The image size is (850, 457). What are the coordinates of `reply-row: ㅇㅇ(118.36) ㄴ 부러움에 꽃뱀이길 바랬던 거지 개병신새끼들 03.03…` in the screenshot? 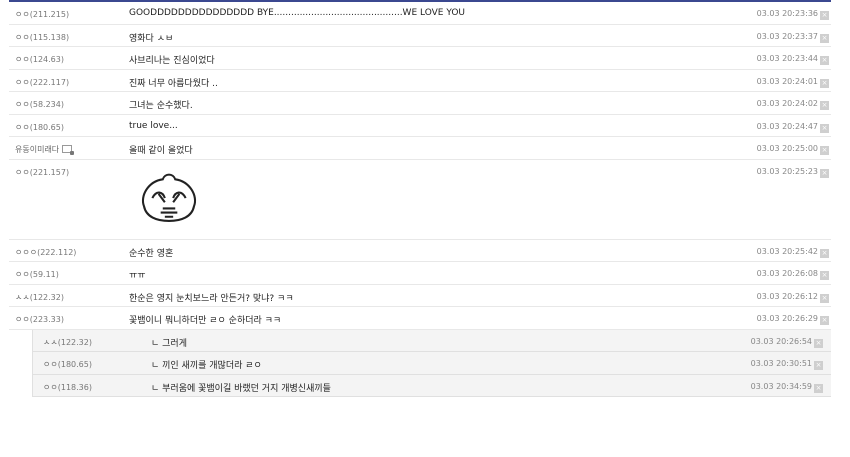 It's located at (431, 385).